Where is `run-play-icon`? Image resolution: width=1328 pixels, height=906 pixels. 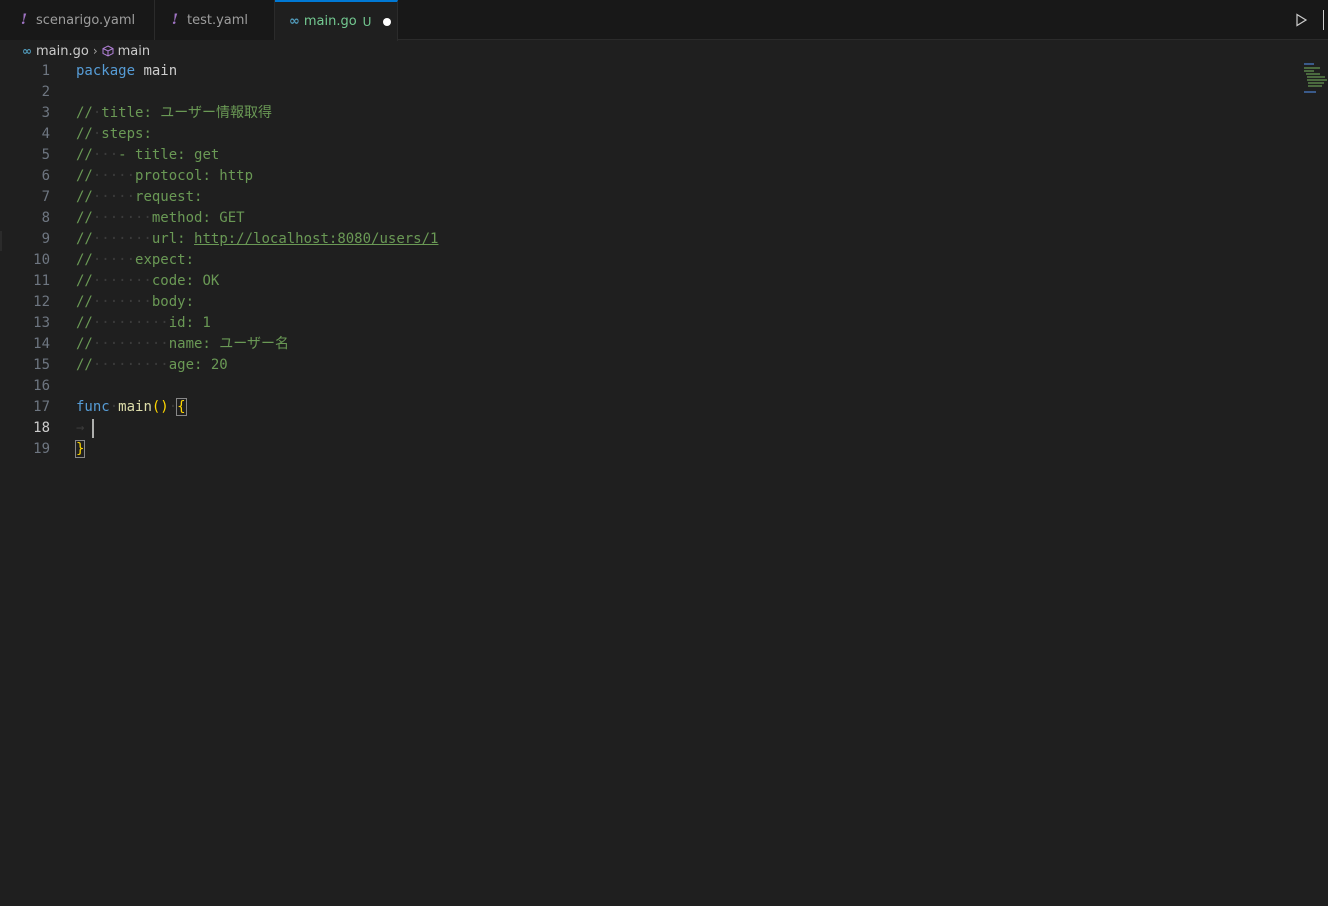 run-play-icon is located at coordinates (1301, 20).